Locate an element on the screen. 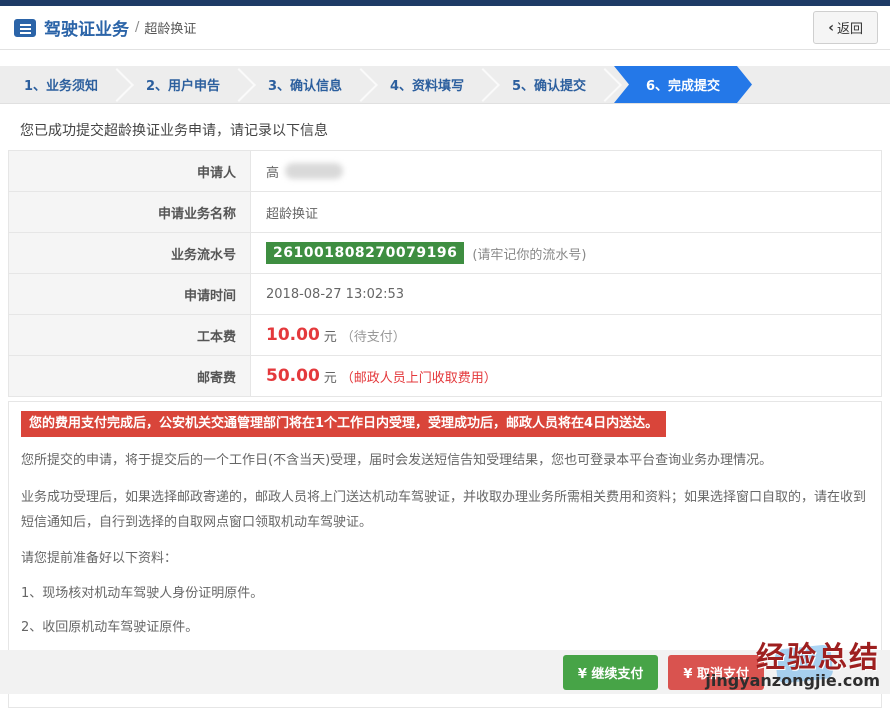 The image size is (890, 708). table-row-postage-fee: 邮寄费 50.00 元 （邮政人员上门收取费用） is located at coordinates (445, 376).